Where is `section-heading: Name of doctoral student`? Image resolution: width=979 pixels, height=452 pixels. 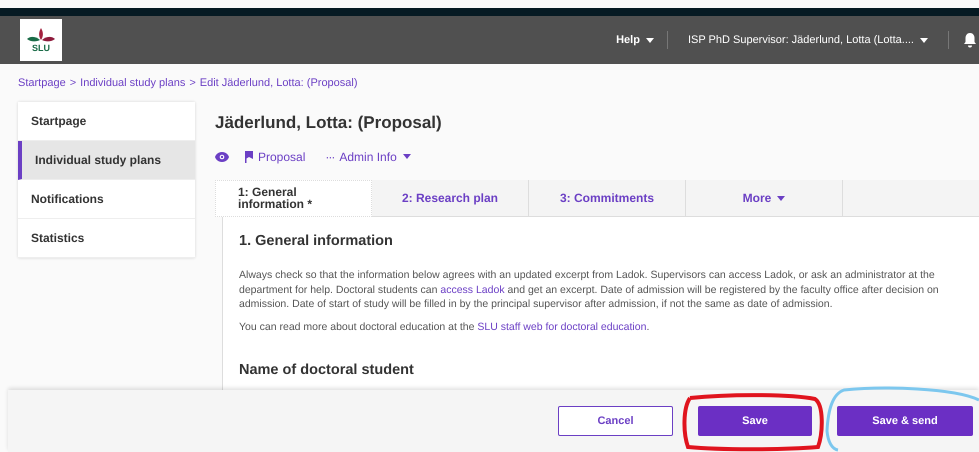
section-heading: Name of doctoral student is located at coordinates (327, 370).